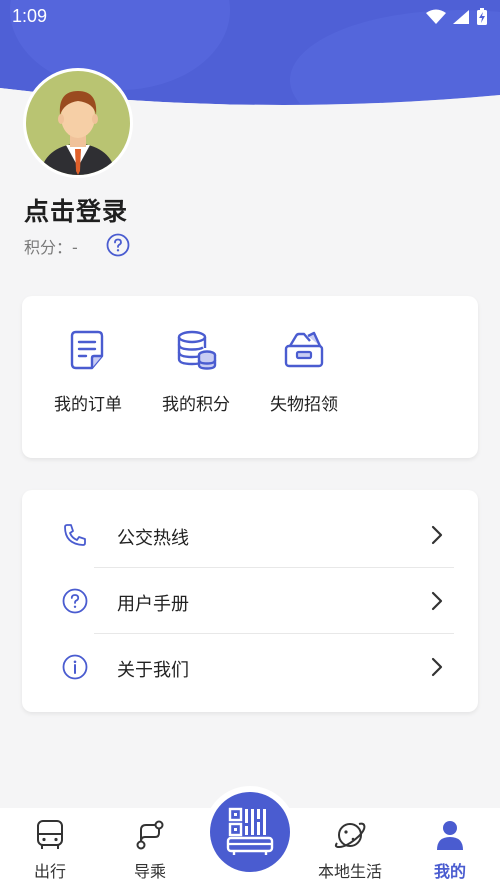 The width and height of the screenshot is (500, 888). I want to click on tab-label-local-life: 本地生活, so click(349, 871).